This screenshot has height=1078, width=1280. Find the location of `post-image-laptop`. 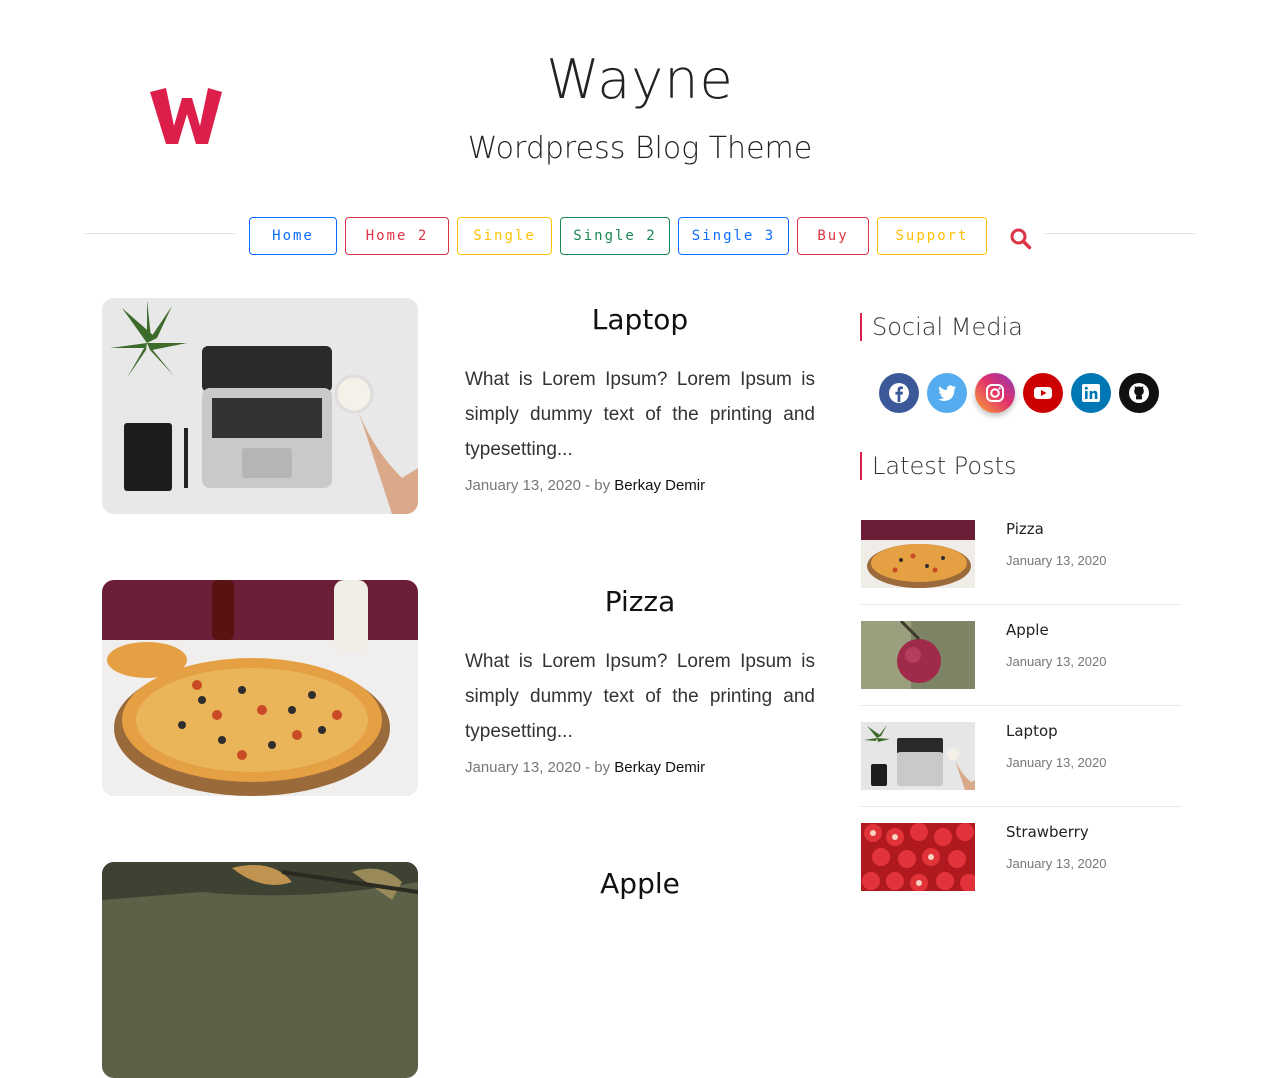

post-image-laptop is located at coordinates (260, 406).